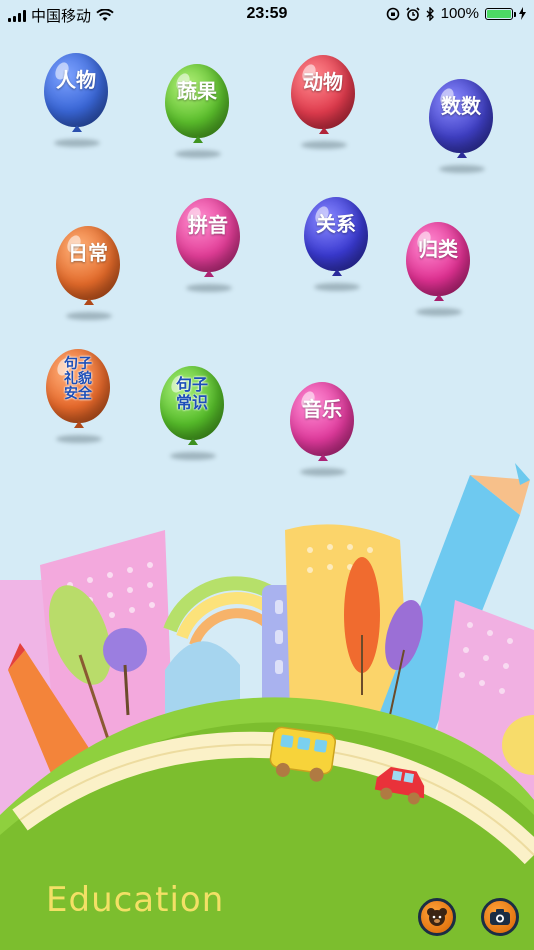 The width and height of the screenshot is (534, 950). I want to click on status-bar: 中国移动 23:59 100%, so click(267, 15).